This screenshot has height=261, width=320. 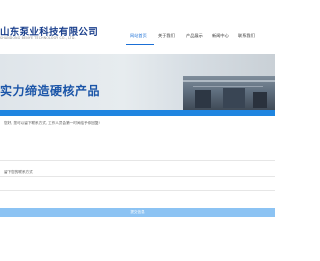 I want to click on submit-button: 提交信息, so click(x=137, y=212).